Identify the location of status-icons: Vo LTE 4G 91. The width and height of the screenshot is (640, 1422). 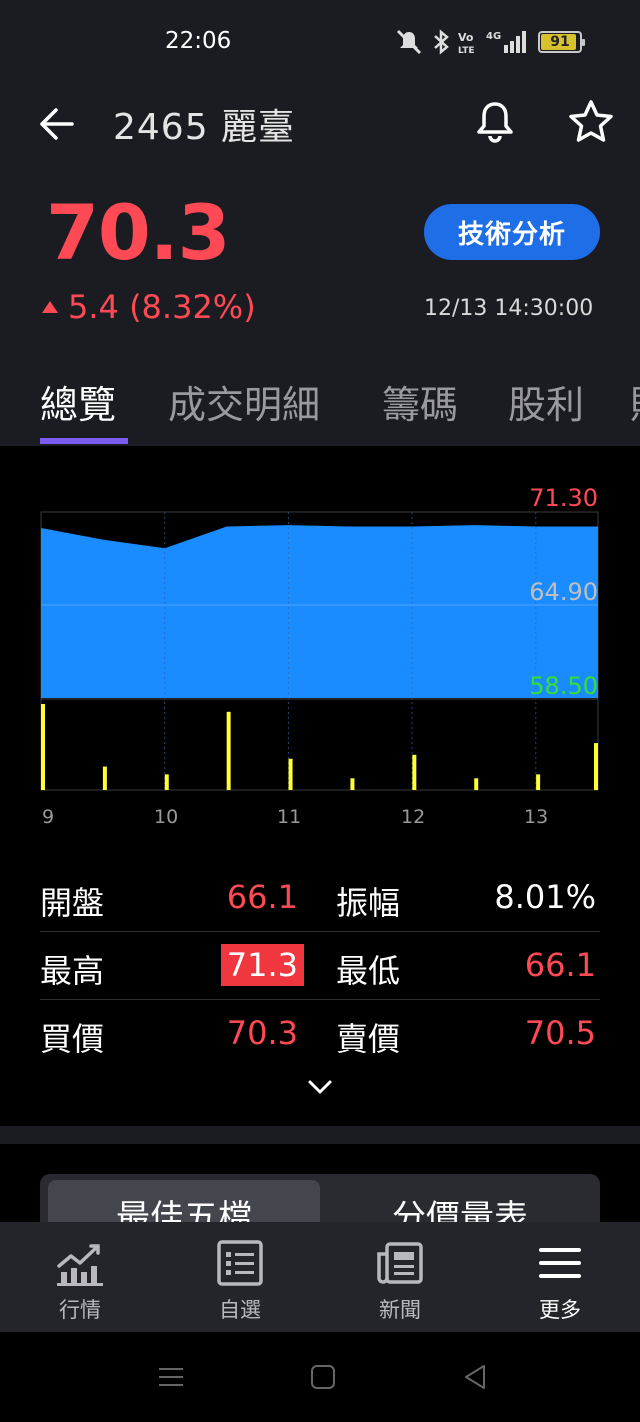
(489, 42).